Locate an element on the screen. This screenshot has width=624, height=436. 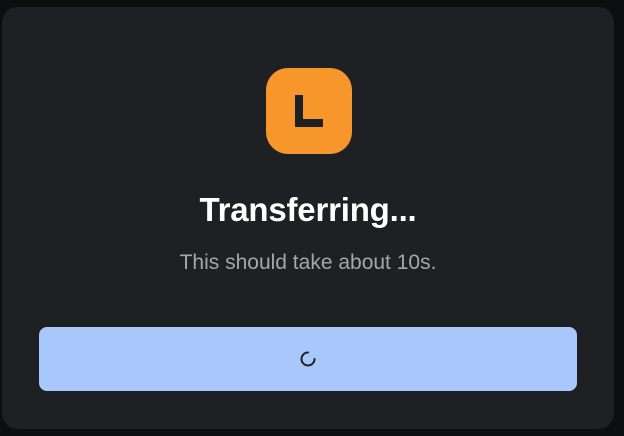
app-logo is located at coordinates (309, 111).